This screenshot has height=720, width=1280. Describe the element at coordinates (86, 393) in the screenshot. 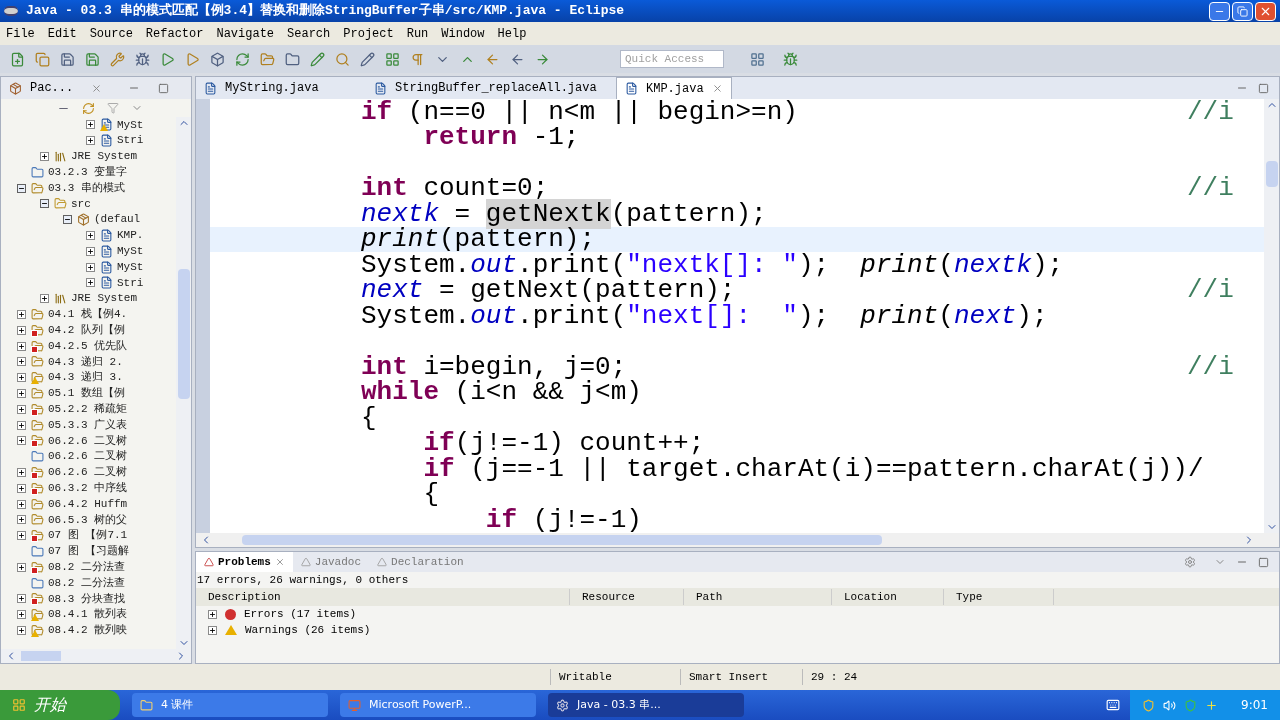

I see `tree-item: 05.1 数组【例` at that location.